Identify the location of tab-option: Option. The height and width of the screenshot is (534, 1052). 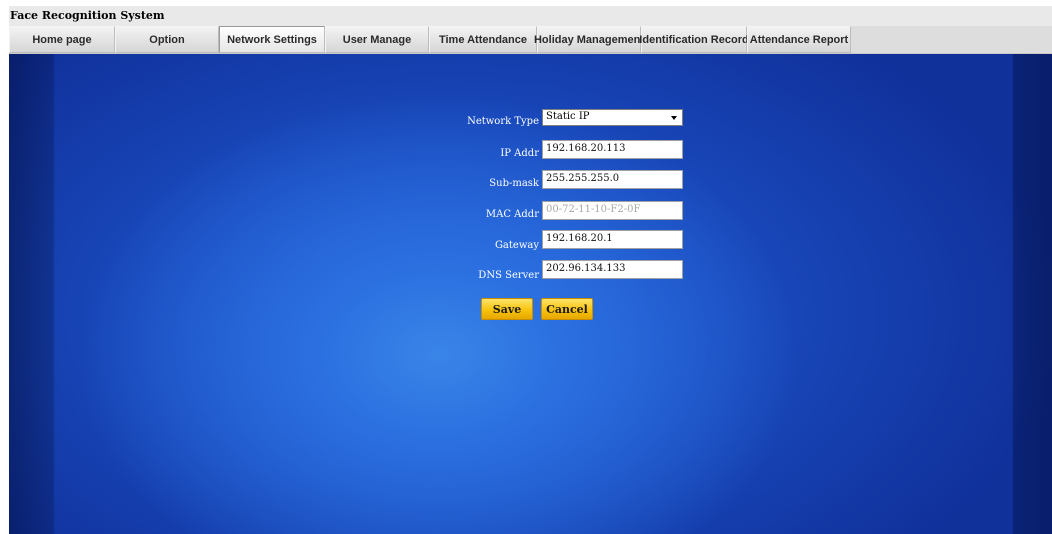
(167, 39).